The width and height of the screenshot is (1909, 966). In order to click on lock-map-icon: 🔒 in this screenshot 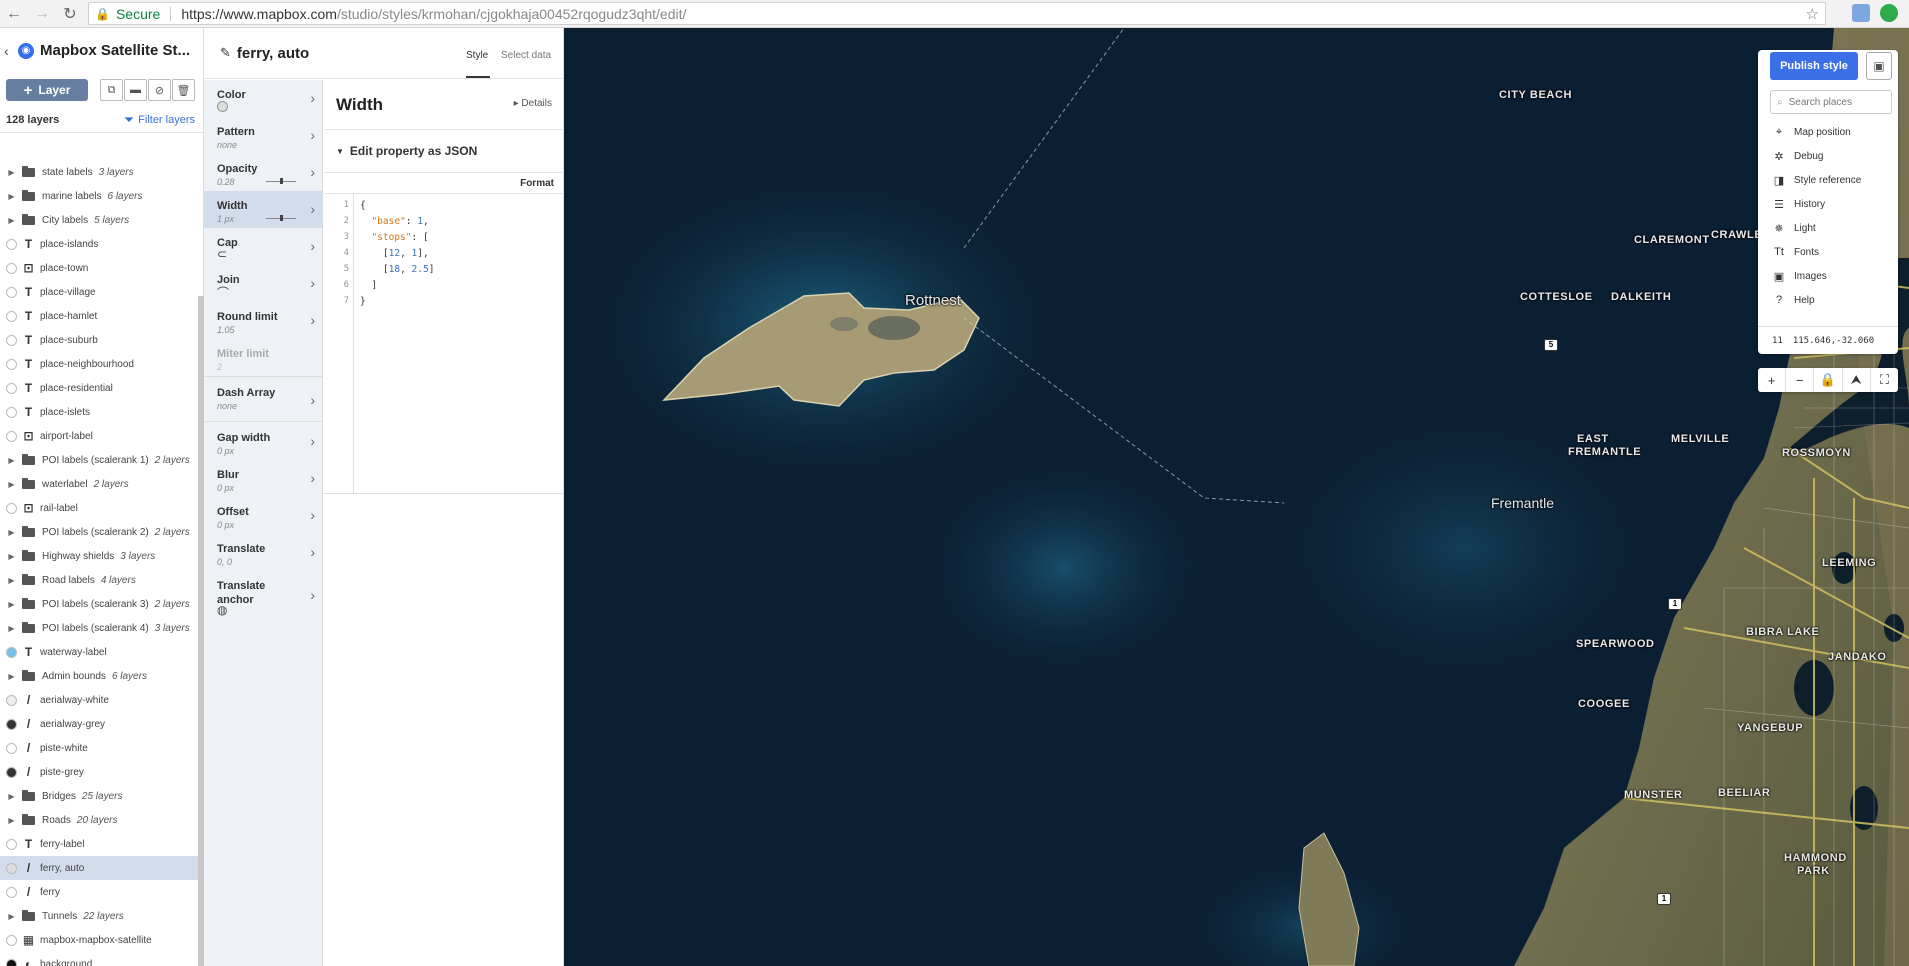, I will do `click(1828, 380)`.